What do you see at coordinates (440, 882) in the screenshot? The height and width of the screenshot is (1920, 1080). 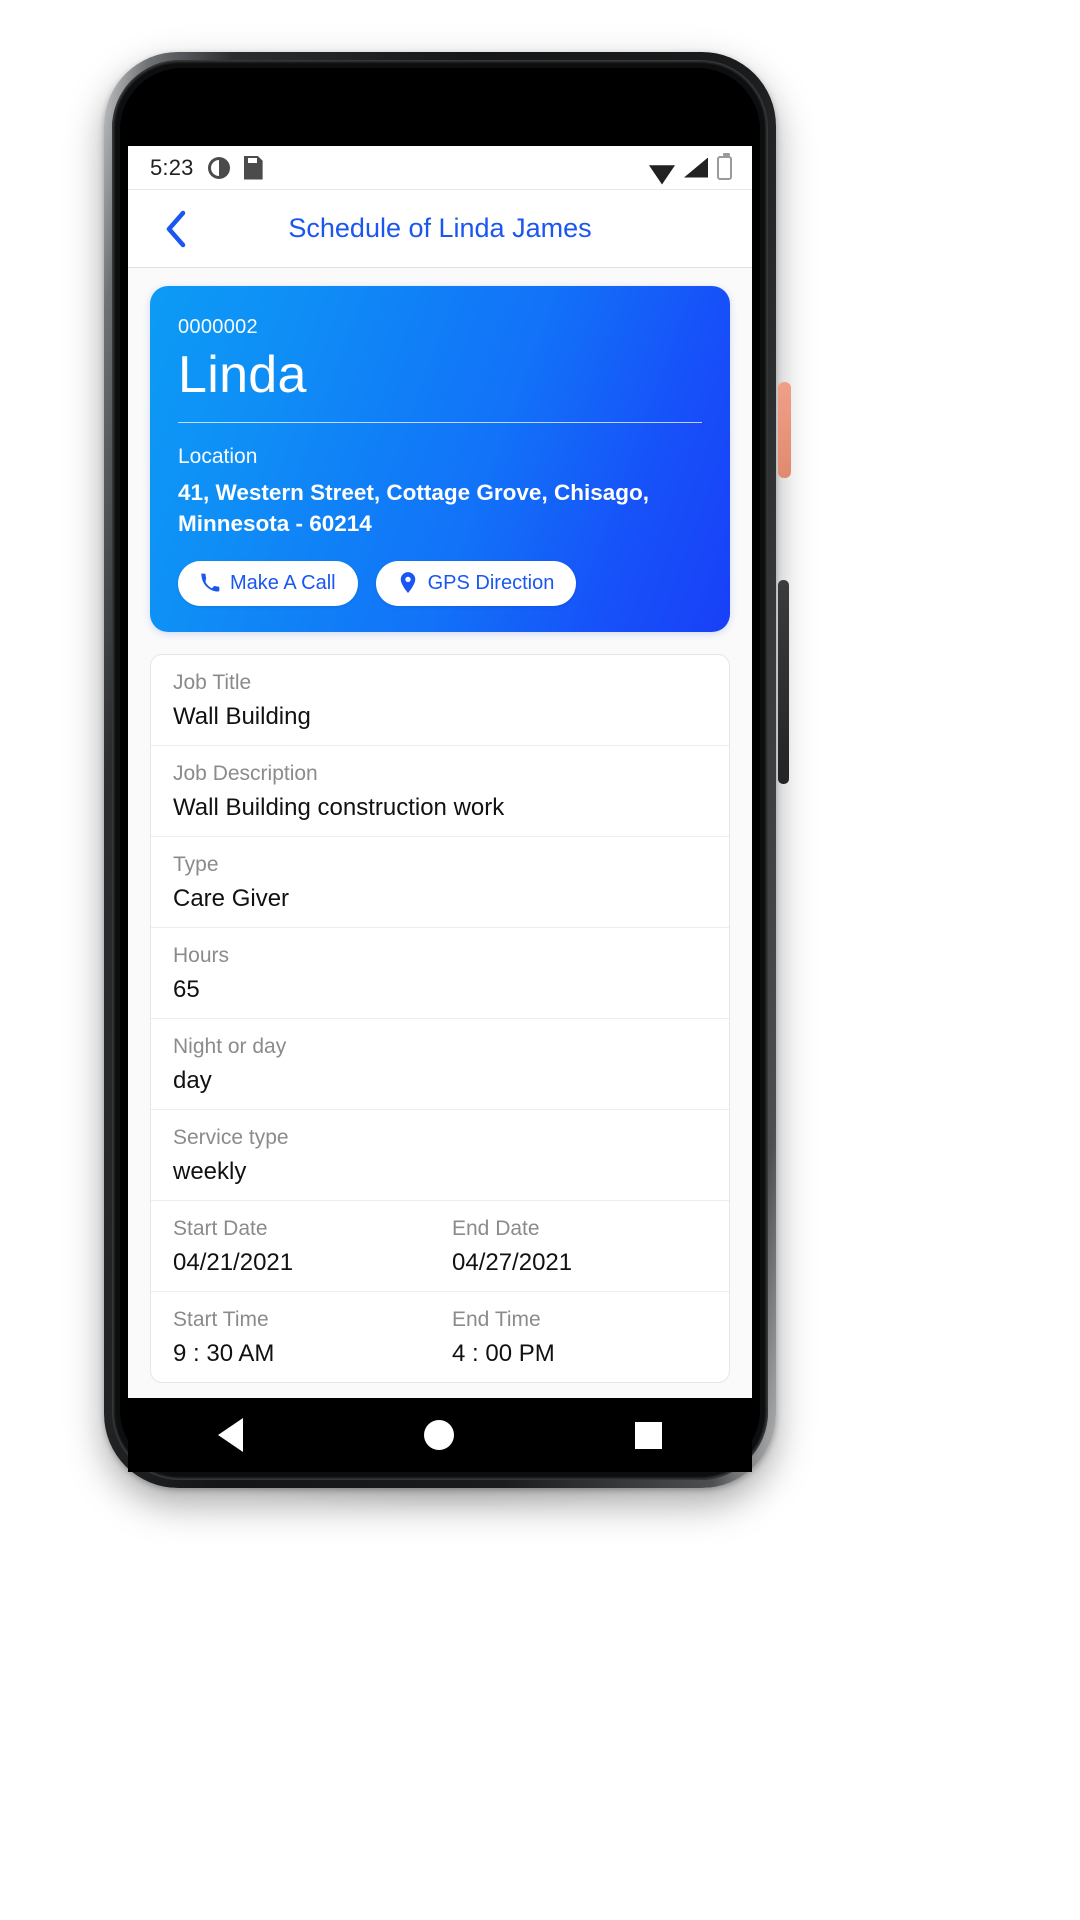 I see `detail-row-type: Type Care Giver` at bounding box center [440, 882].